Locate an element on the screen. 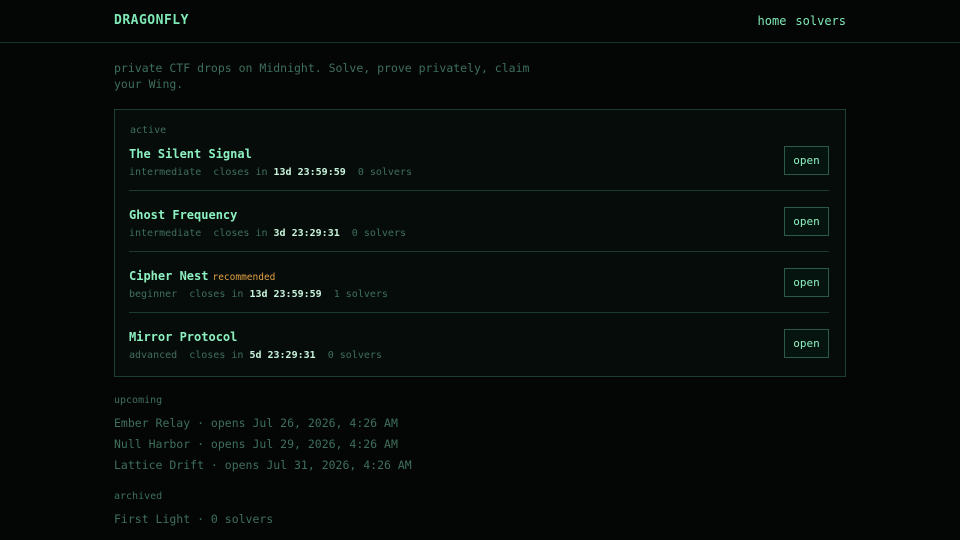  recommended-badge: recommended is located at coordinates (244, 277).